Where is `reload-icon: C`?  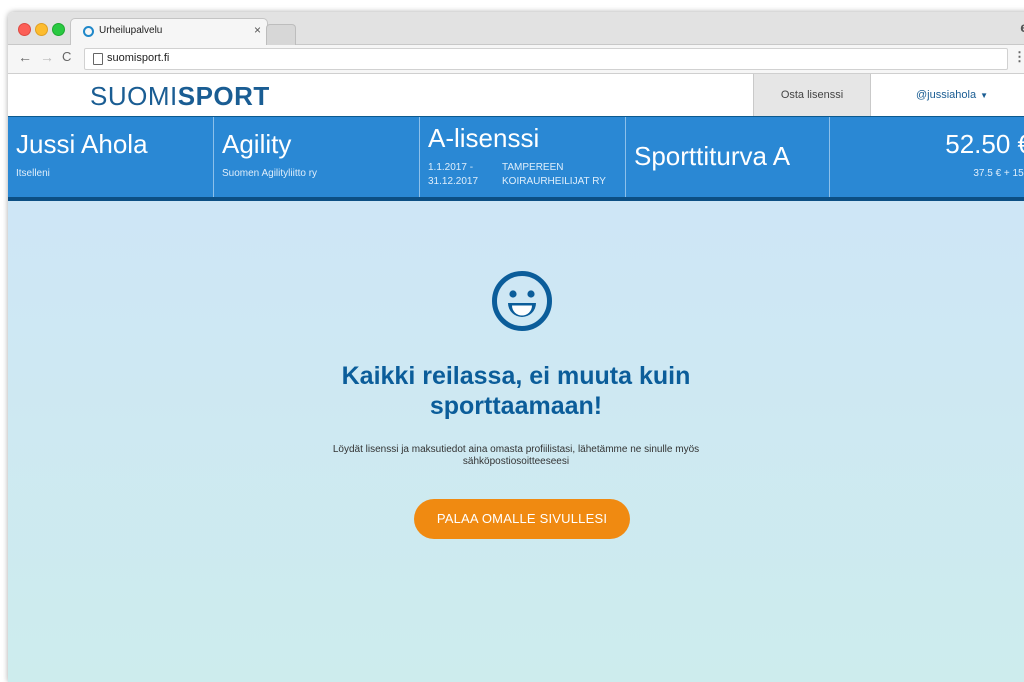 reload-icon: C is located at coordinates (66, 56).